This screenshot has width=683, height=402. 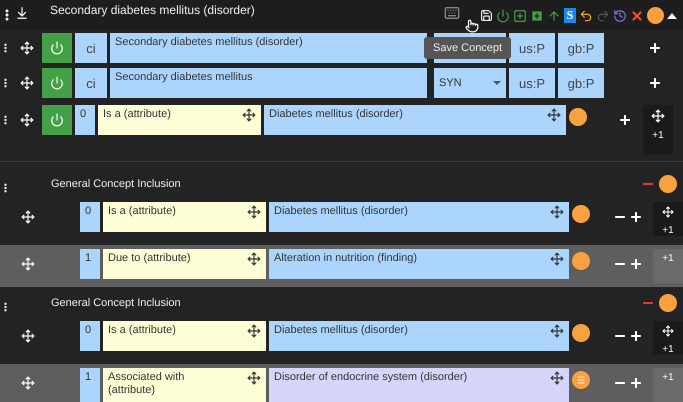 What do you see at coordinates (184, 385) in the screenshot?
I see `attribute-field: Associated with (attribute)` at bounding box center [184, 385].